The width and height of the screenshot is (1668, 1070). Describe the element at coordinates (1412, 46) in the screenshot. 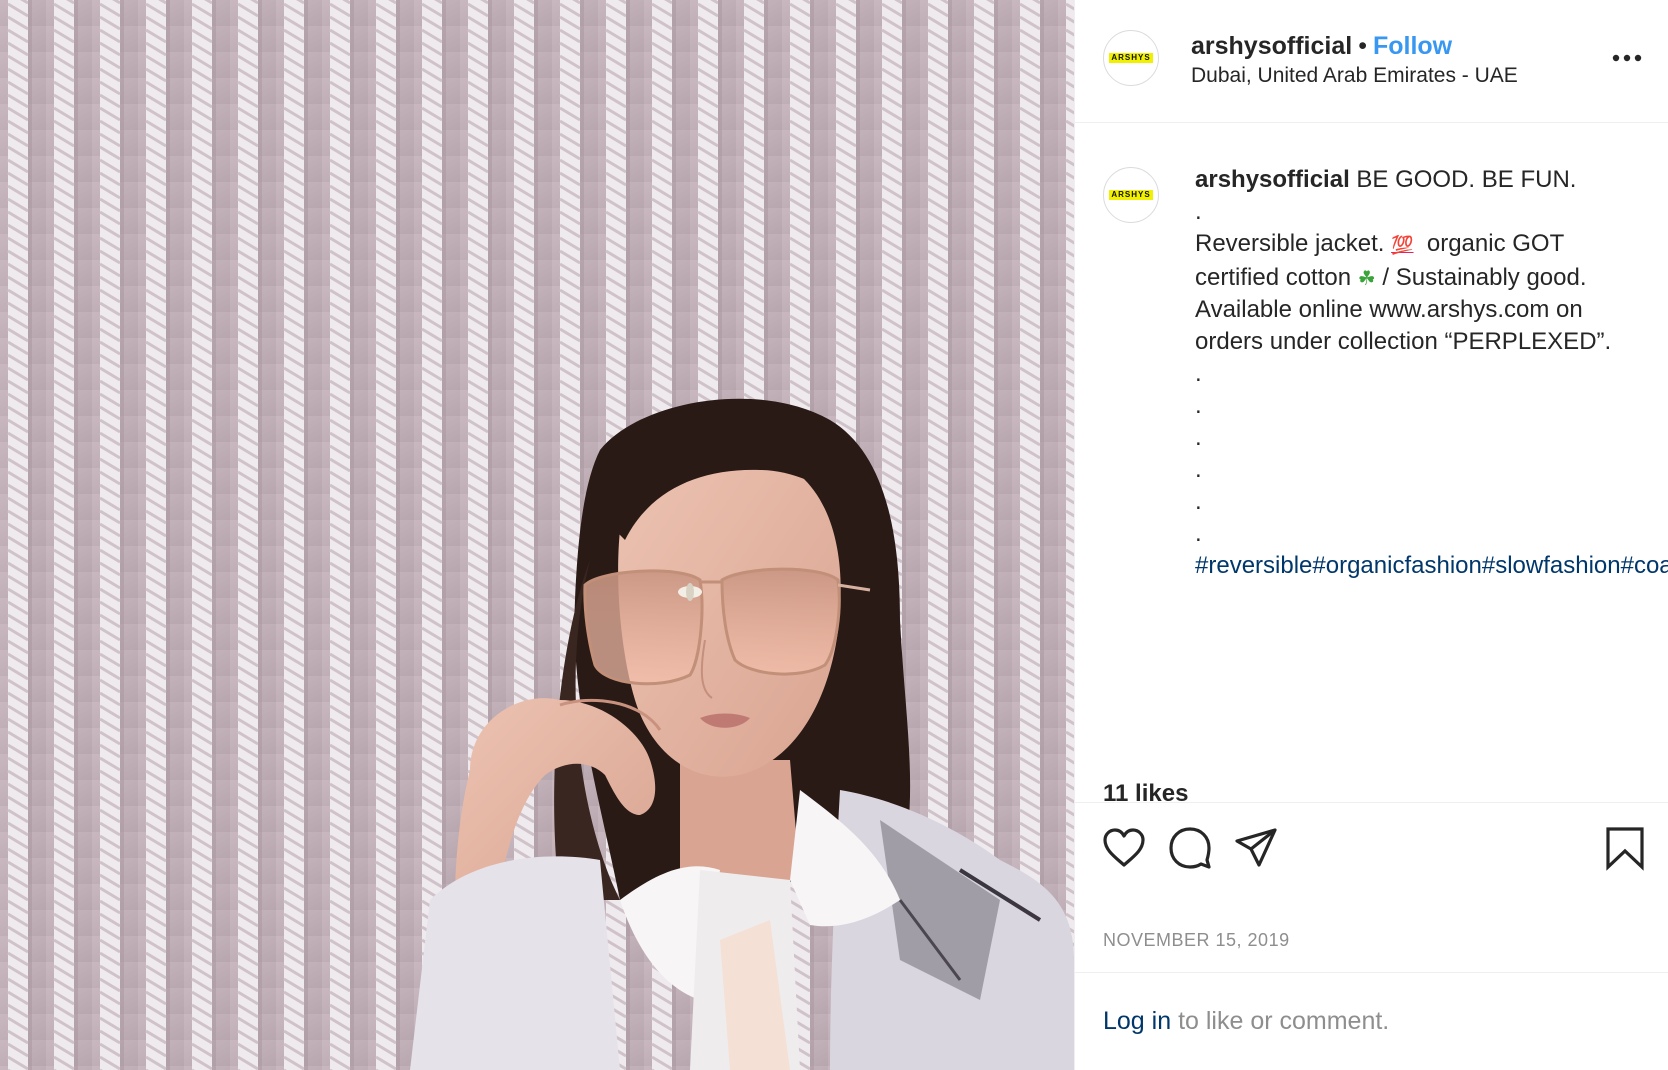

I see `follow-button: Follow` at that location.